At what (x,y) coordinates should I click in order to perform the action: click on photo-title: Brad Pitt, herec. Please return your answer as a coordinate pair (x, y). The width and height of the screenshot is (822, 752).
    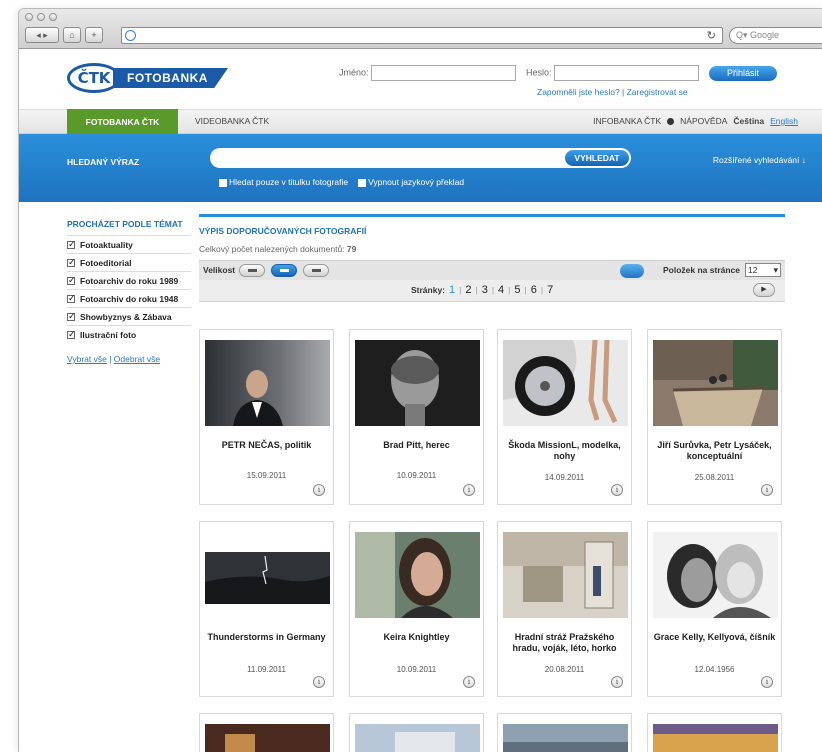
    Looking at the image, I should click on (416, 445).